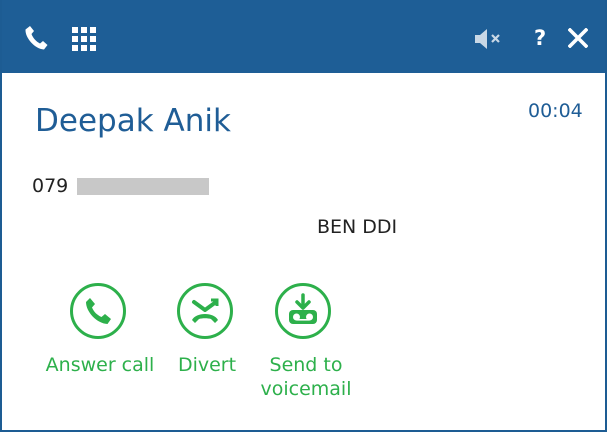 The width and height of the screenshot is (607, 432). Describe the element at coordinates (100, 365) in the screenshot. I see `answer-call-label: Answer call` at that location.